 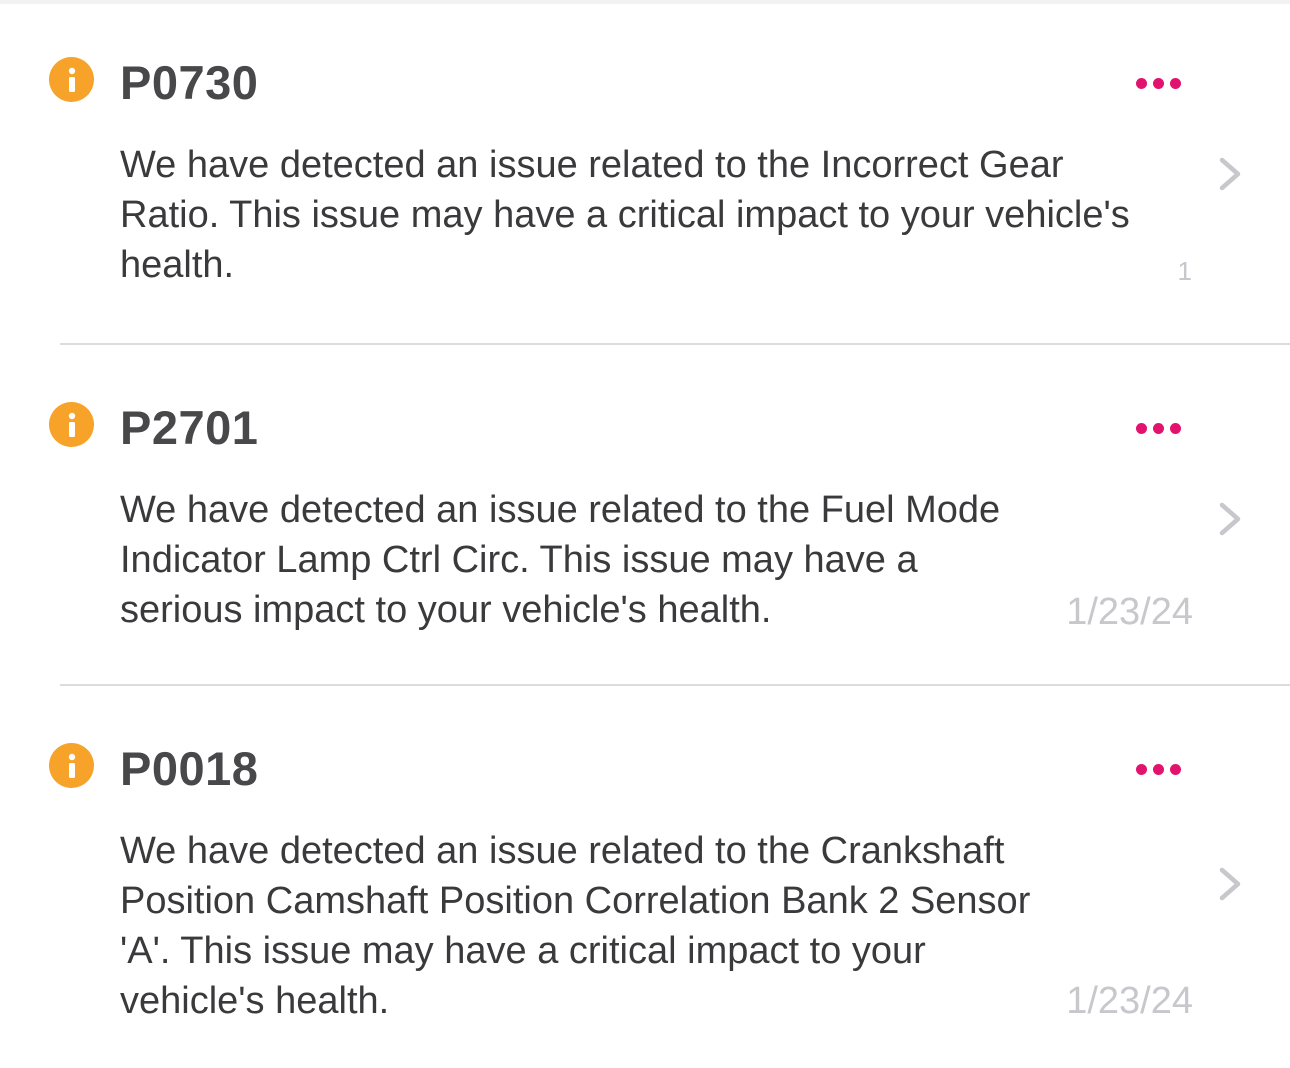 I want to click on alert-code: P0018, so click(x=189, y=768).